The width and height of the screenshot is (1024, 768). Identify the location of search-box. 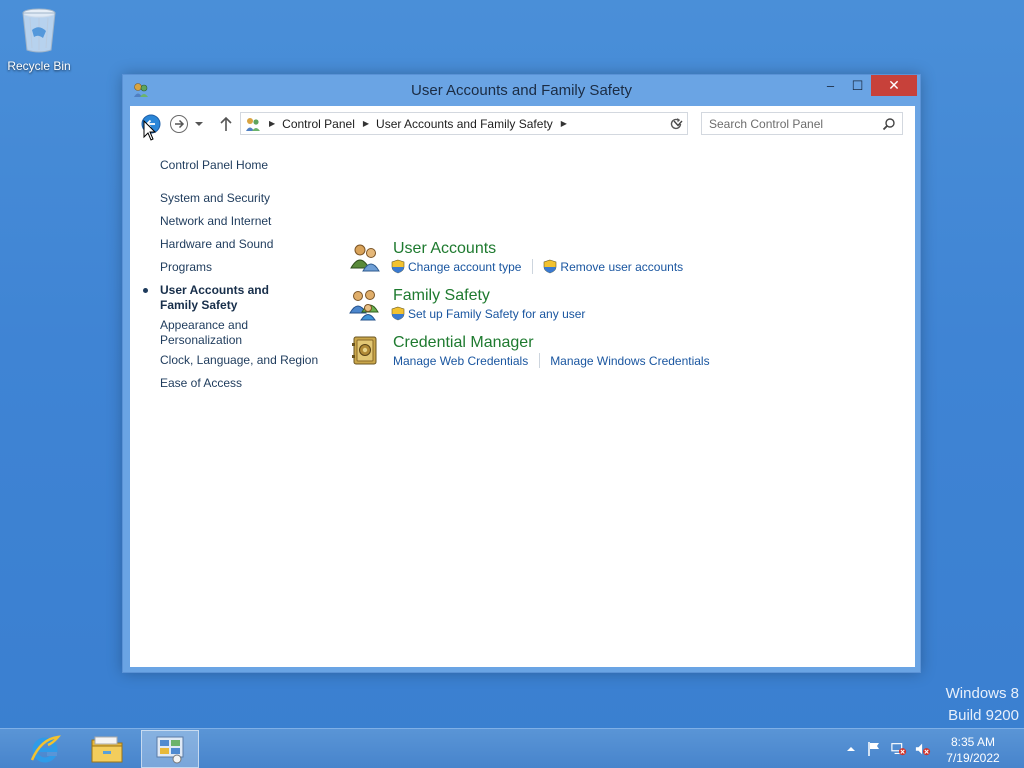
(802, 123).